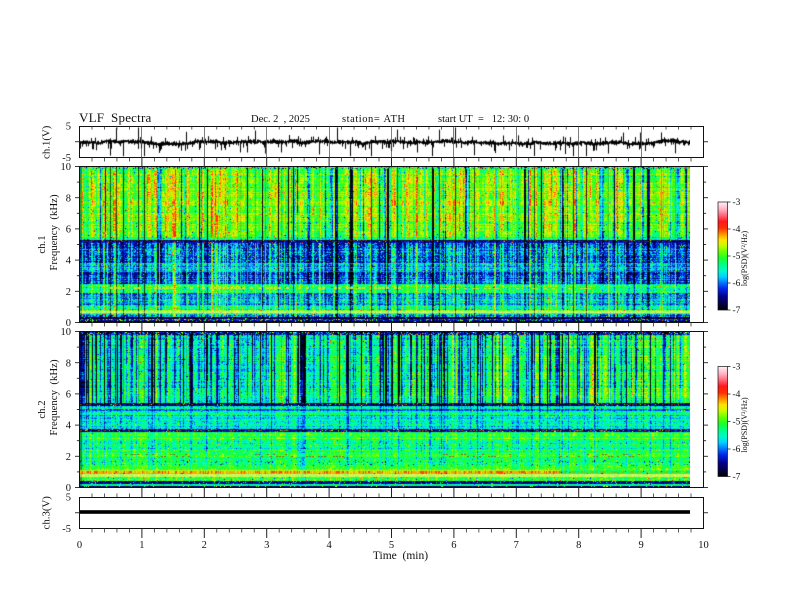 The image size is (792, 612). I want to click on svg-text: VLF Spectra, so click(115, 117).